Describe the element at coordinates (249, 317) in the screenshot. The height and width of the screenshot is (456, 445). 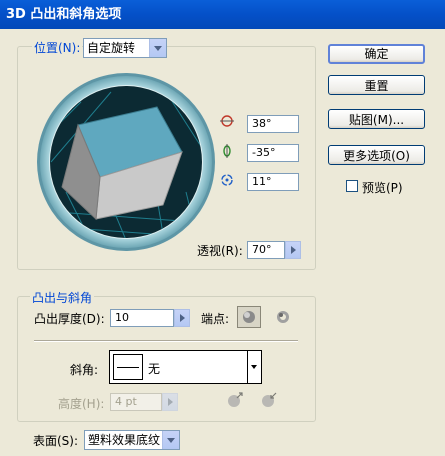
I see `cap-on-button` at that location.